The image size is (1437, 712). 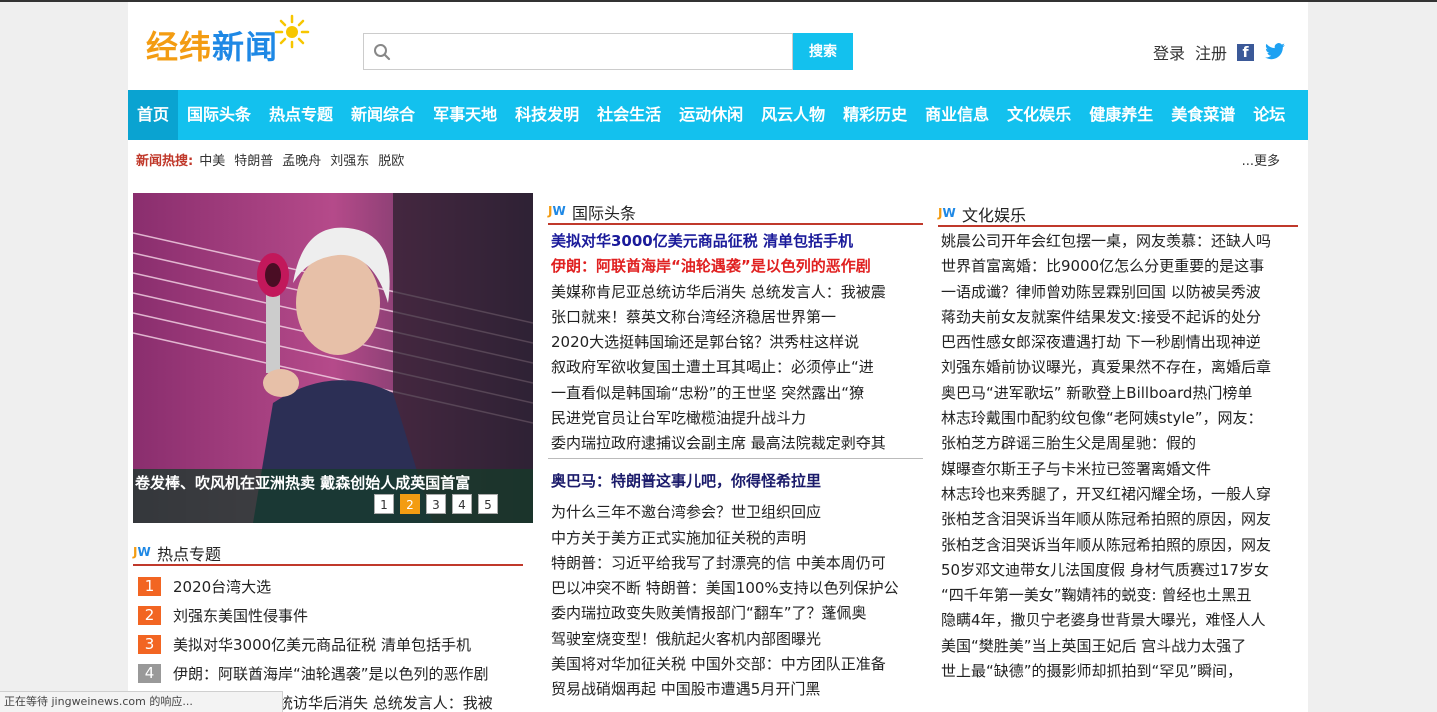 What do you see at coordinates (823, 51) in the screenshot?
I see `search-button: 搜索` at bounding box center [823, 51].